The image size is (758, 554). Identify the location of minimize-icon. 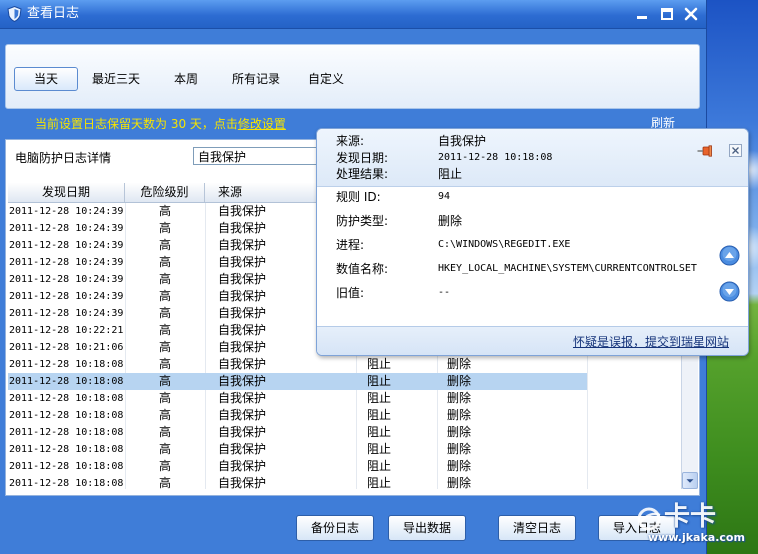
(642, 14).